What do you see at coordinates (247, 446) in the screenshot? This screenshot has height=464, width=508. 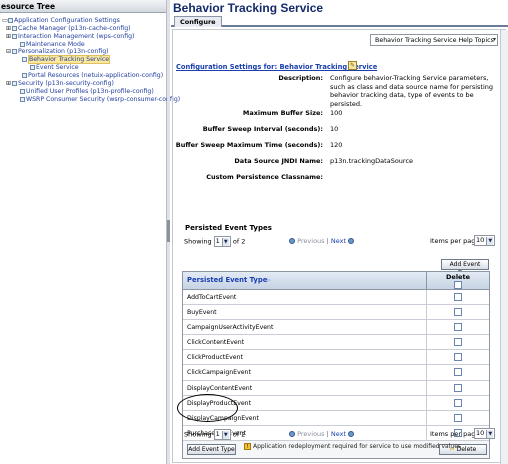 I see `warning-icon: !` at bounding box center [247, 446].